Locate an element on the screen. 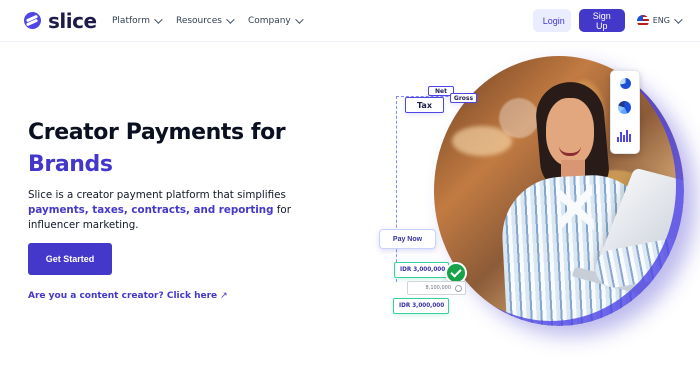 This screenshot has height=366, width=700. person-face is located at coordinates (570, 132).